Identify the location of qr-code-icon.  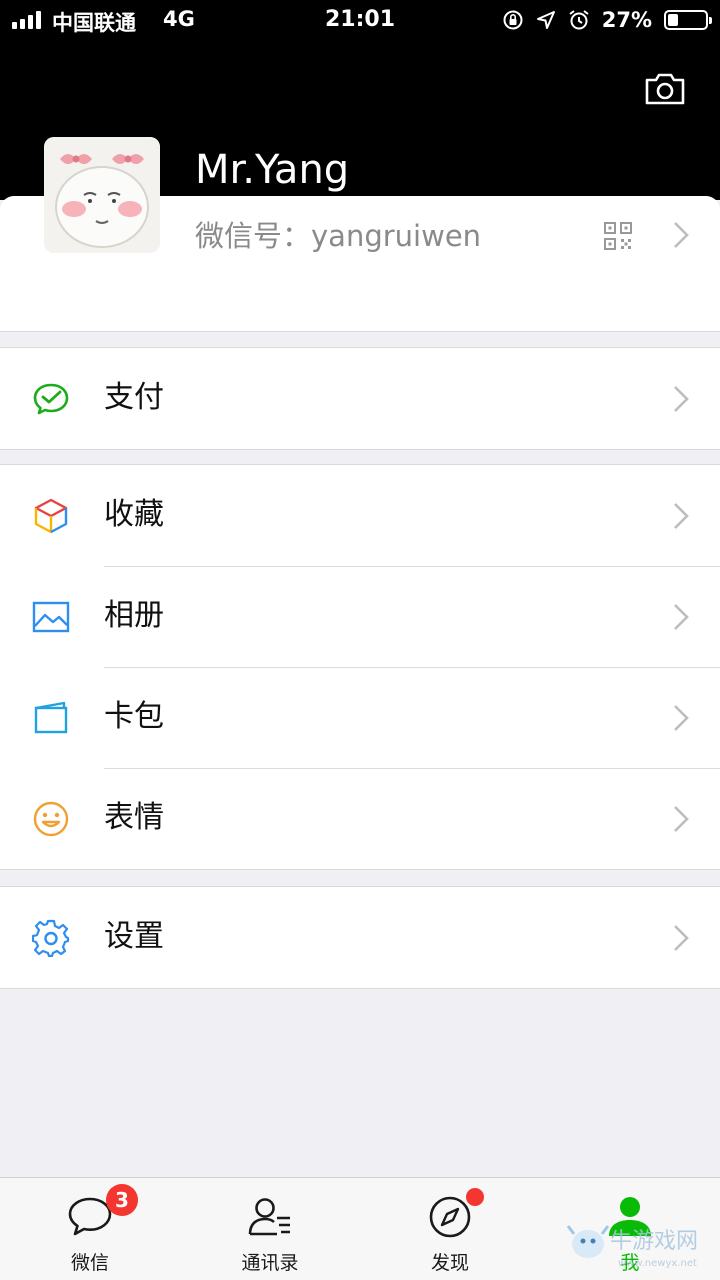
(618, 236).